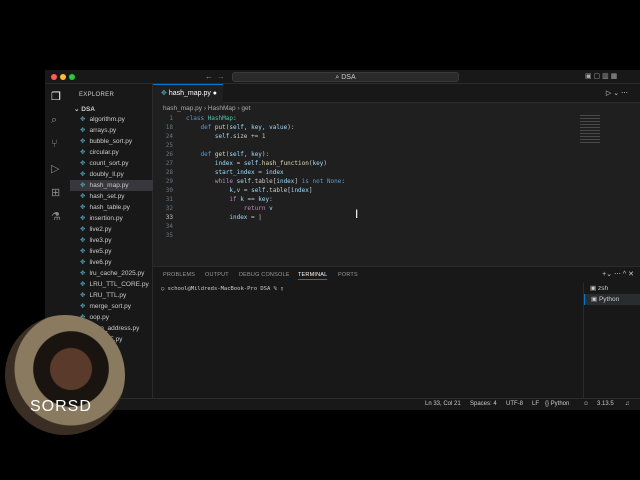 The height and width of the screenshot is (480, 640). What do you see at coordinates (443, 404) in the screenshot?
I see `cursor-position: Ln 33, Col 21` at bounding box center [443, 404].